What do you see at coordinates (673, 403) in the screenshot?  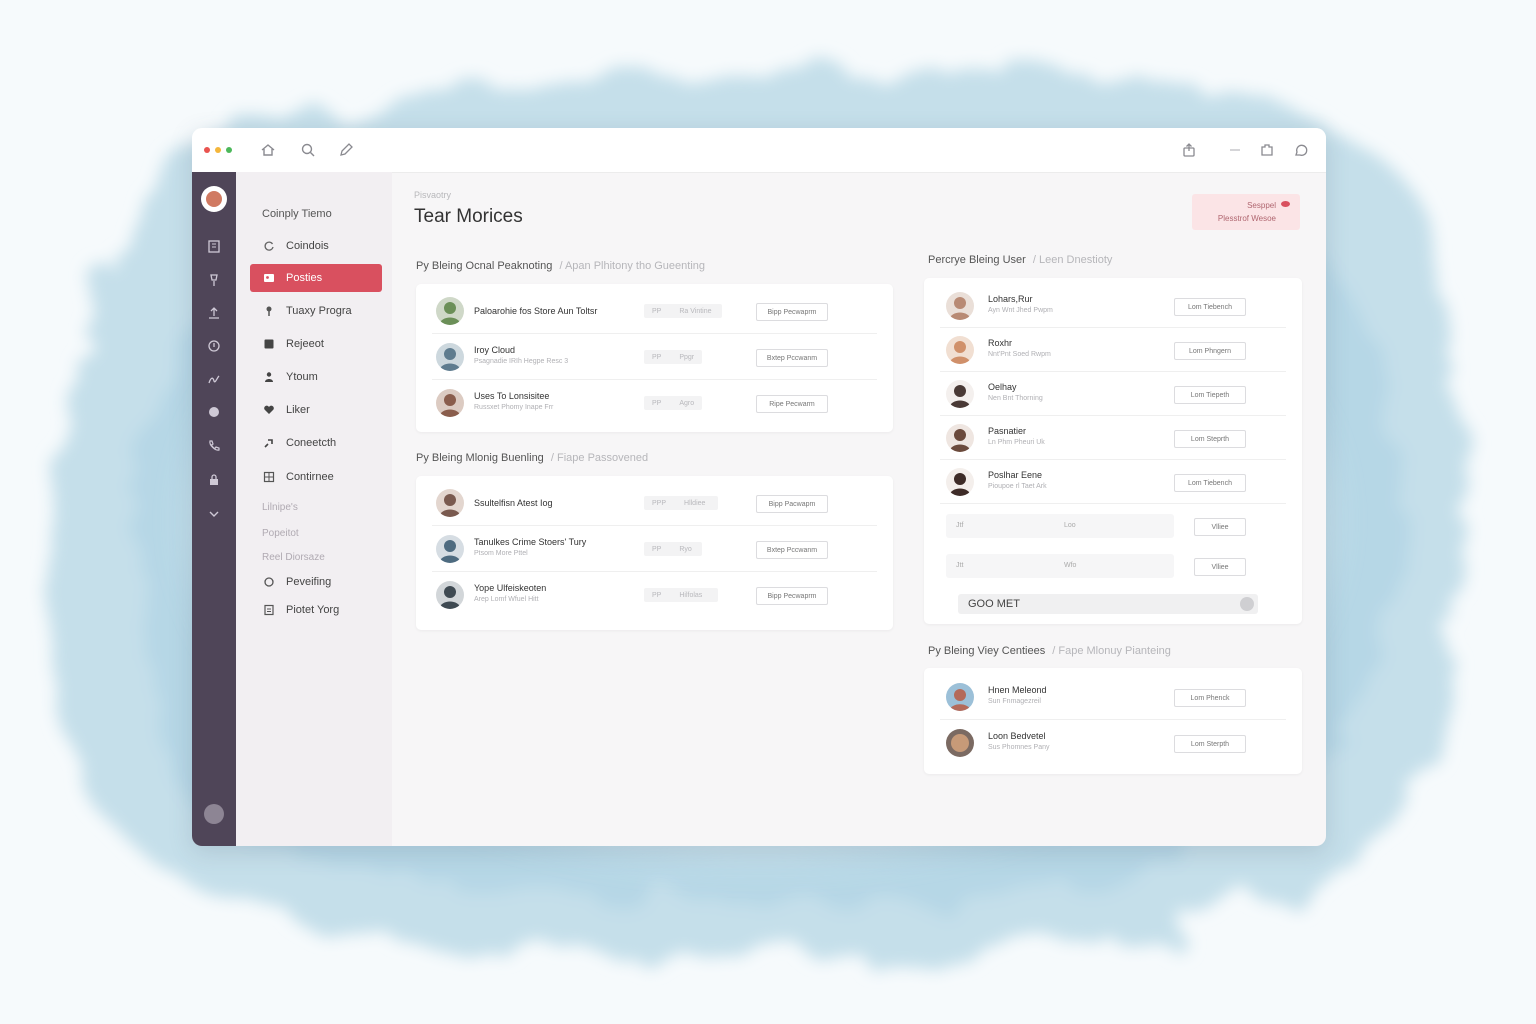 I see `row-status-pill: PP Agro` at bounding box center [673, 403].